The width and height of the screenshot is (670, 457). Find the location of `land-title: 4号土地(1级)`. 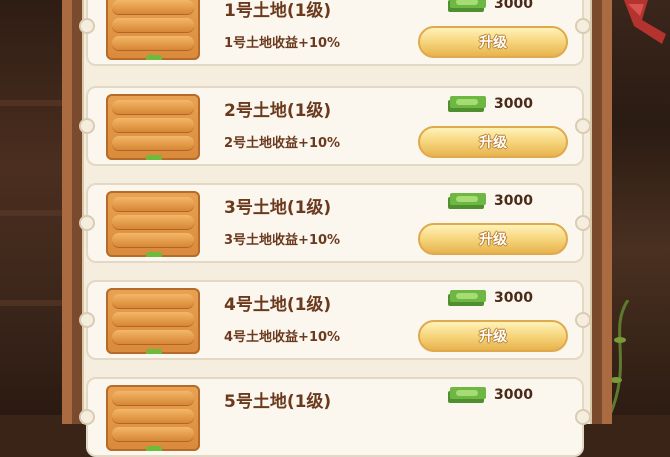

land-title: 4号土地(1级) is located at coordinates (278, 305).